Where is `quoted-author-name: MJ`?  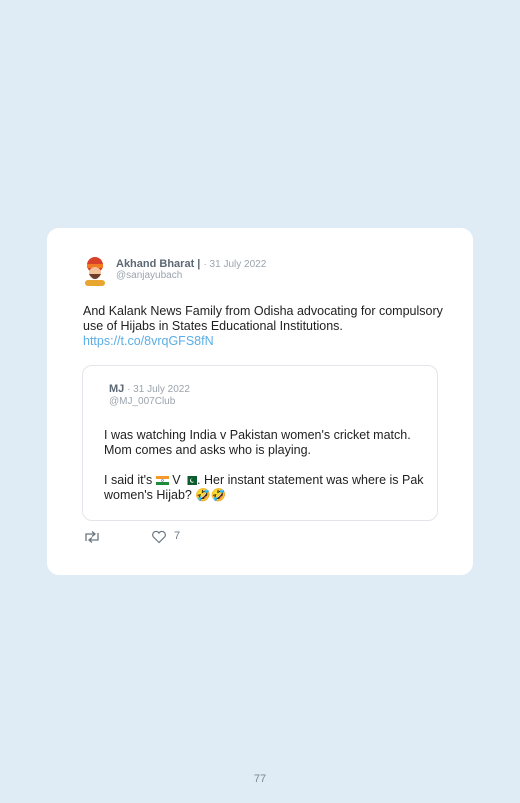 quoted-author-name: MJ is located at coordinates (116, 389).